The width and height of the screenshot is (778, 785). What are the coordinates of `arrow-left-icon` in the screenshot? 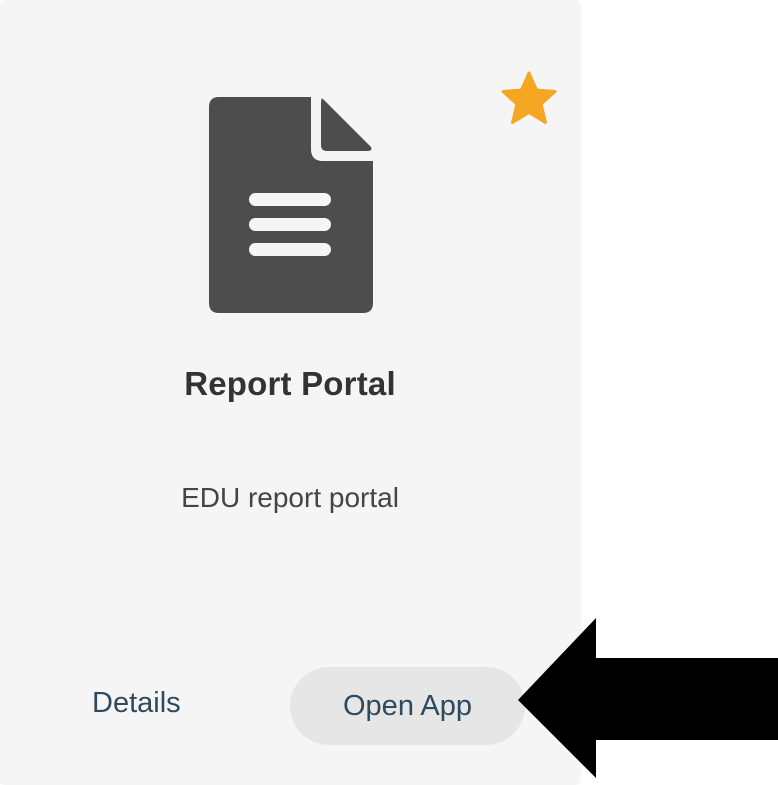 It's located at (648, 698).